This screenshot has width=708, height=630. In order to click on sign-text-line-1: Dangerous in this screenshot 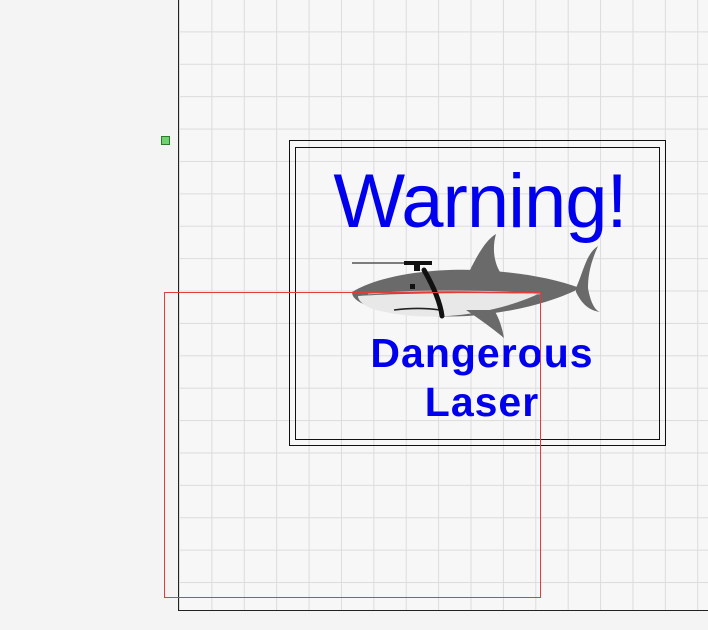, I will do `click(482, 353)`.